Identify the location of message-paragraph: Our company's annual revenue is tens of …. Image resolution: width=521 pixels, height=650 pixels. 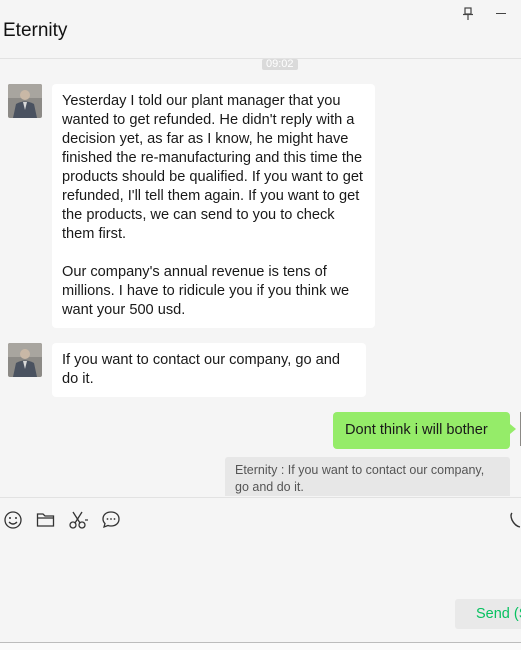
(206, 291).